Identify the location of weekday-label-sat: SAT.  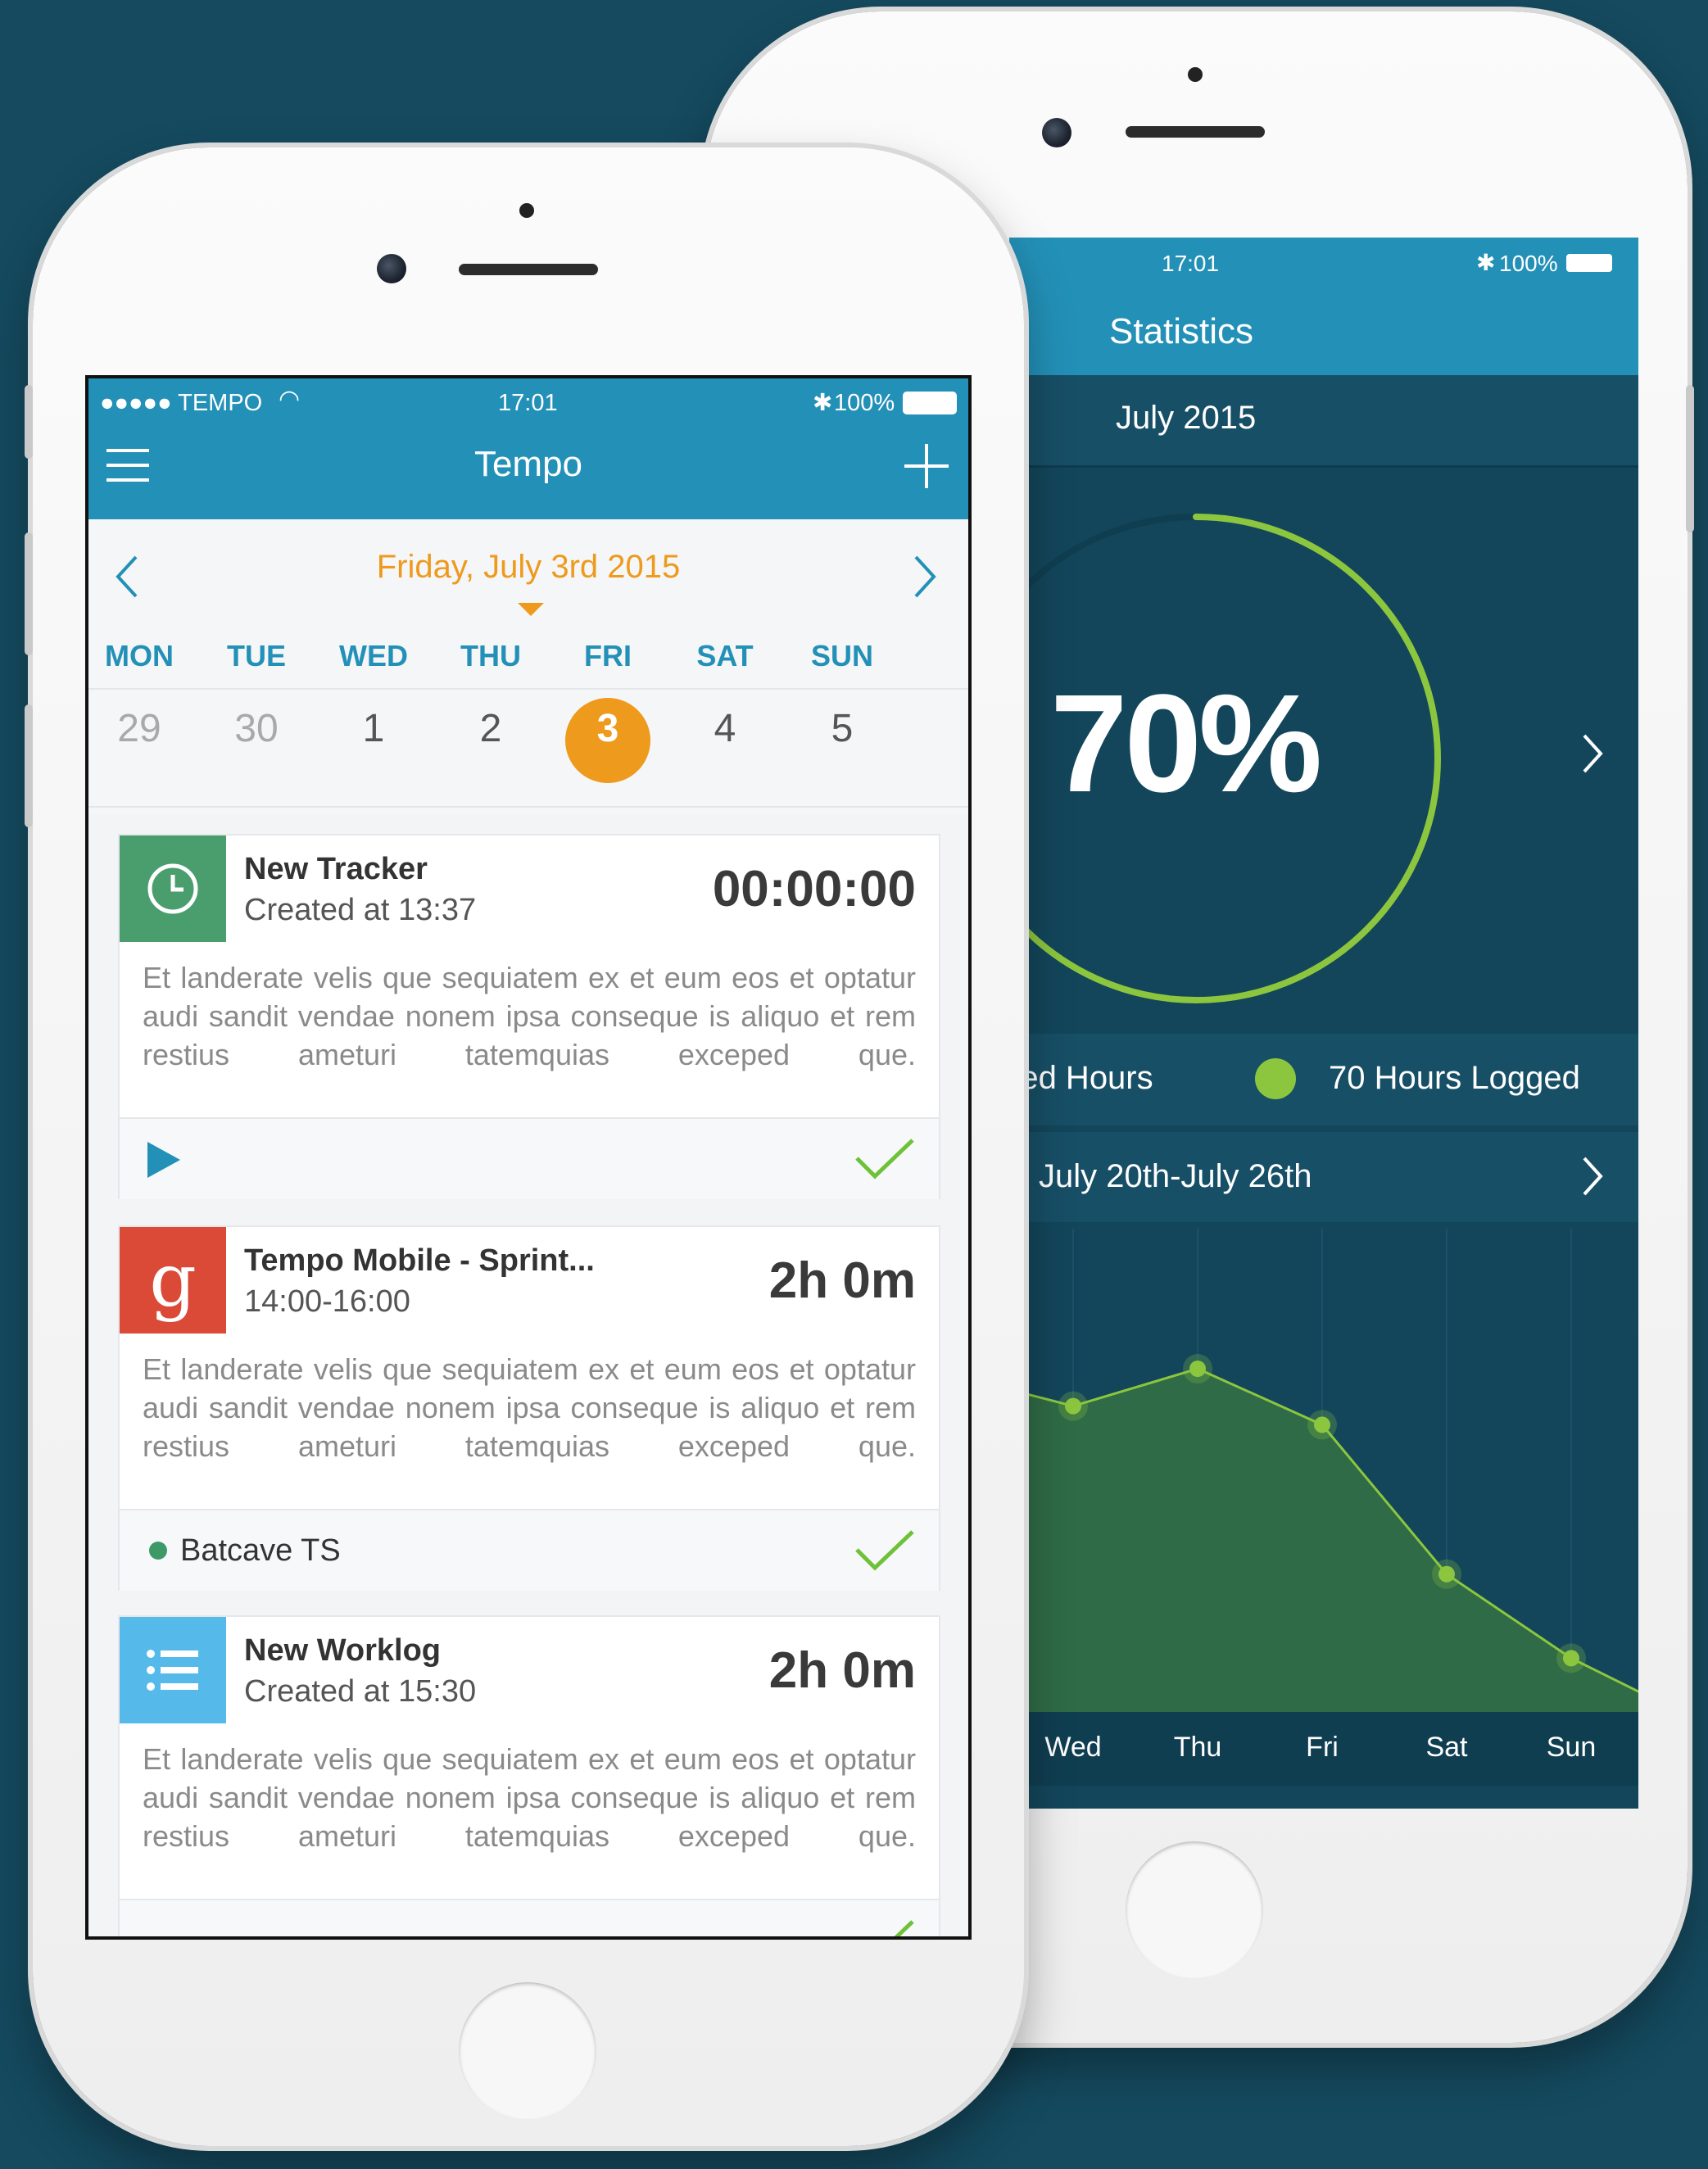
(725, 655).